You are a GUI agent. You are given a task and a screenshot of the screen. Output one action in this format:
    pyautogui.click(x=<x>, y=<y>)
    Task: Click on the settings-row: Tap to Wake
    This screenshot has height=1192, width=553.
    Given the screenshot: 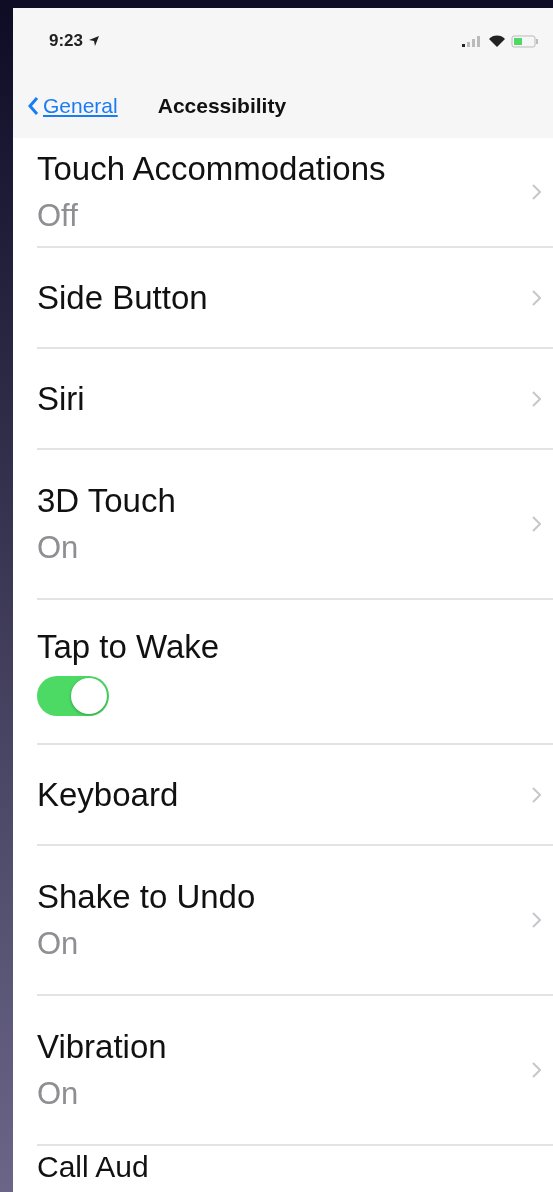 What is the action you would take?
    pyautogui.click(x=295, y=672)
    